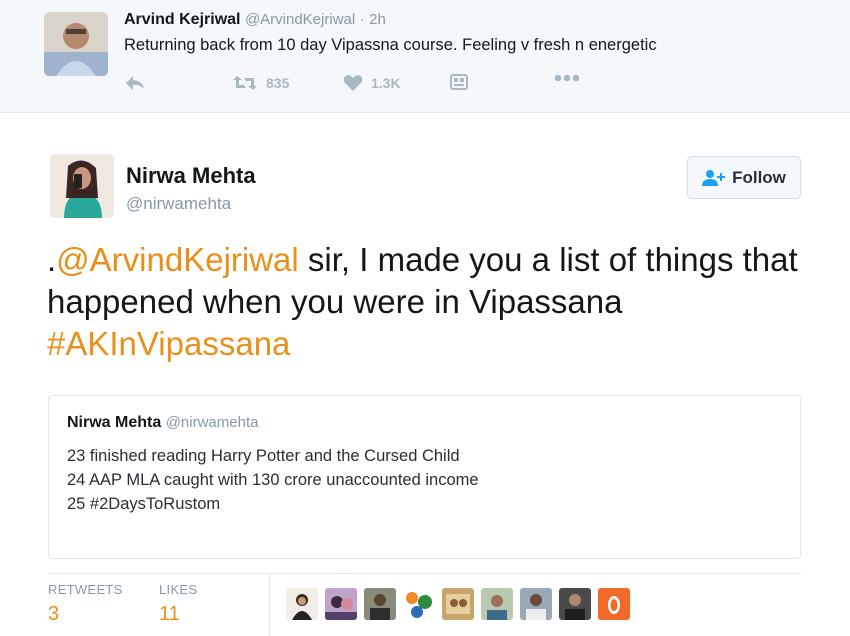 This screenshot has width=850, height=636. I want to click on tweet-mention-link: @ArvindKejriwal, so click(177, 259).